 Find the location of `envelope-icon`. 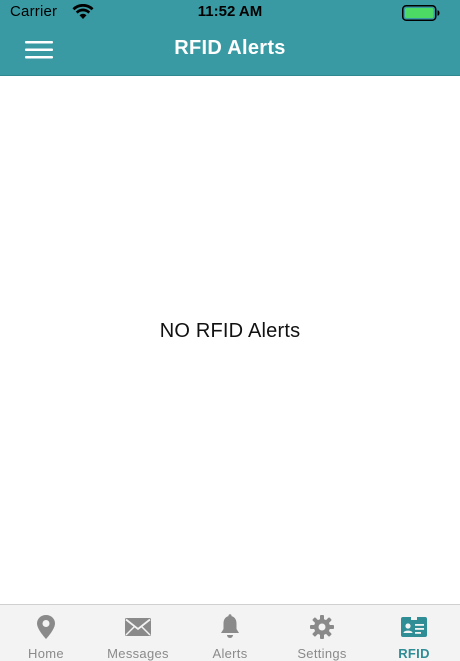

envelope-icon is located at coordinates (138, 627).